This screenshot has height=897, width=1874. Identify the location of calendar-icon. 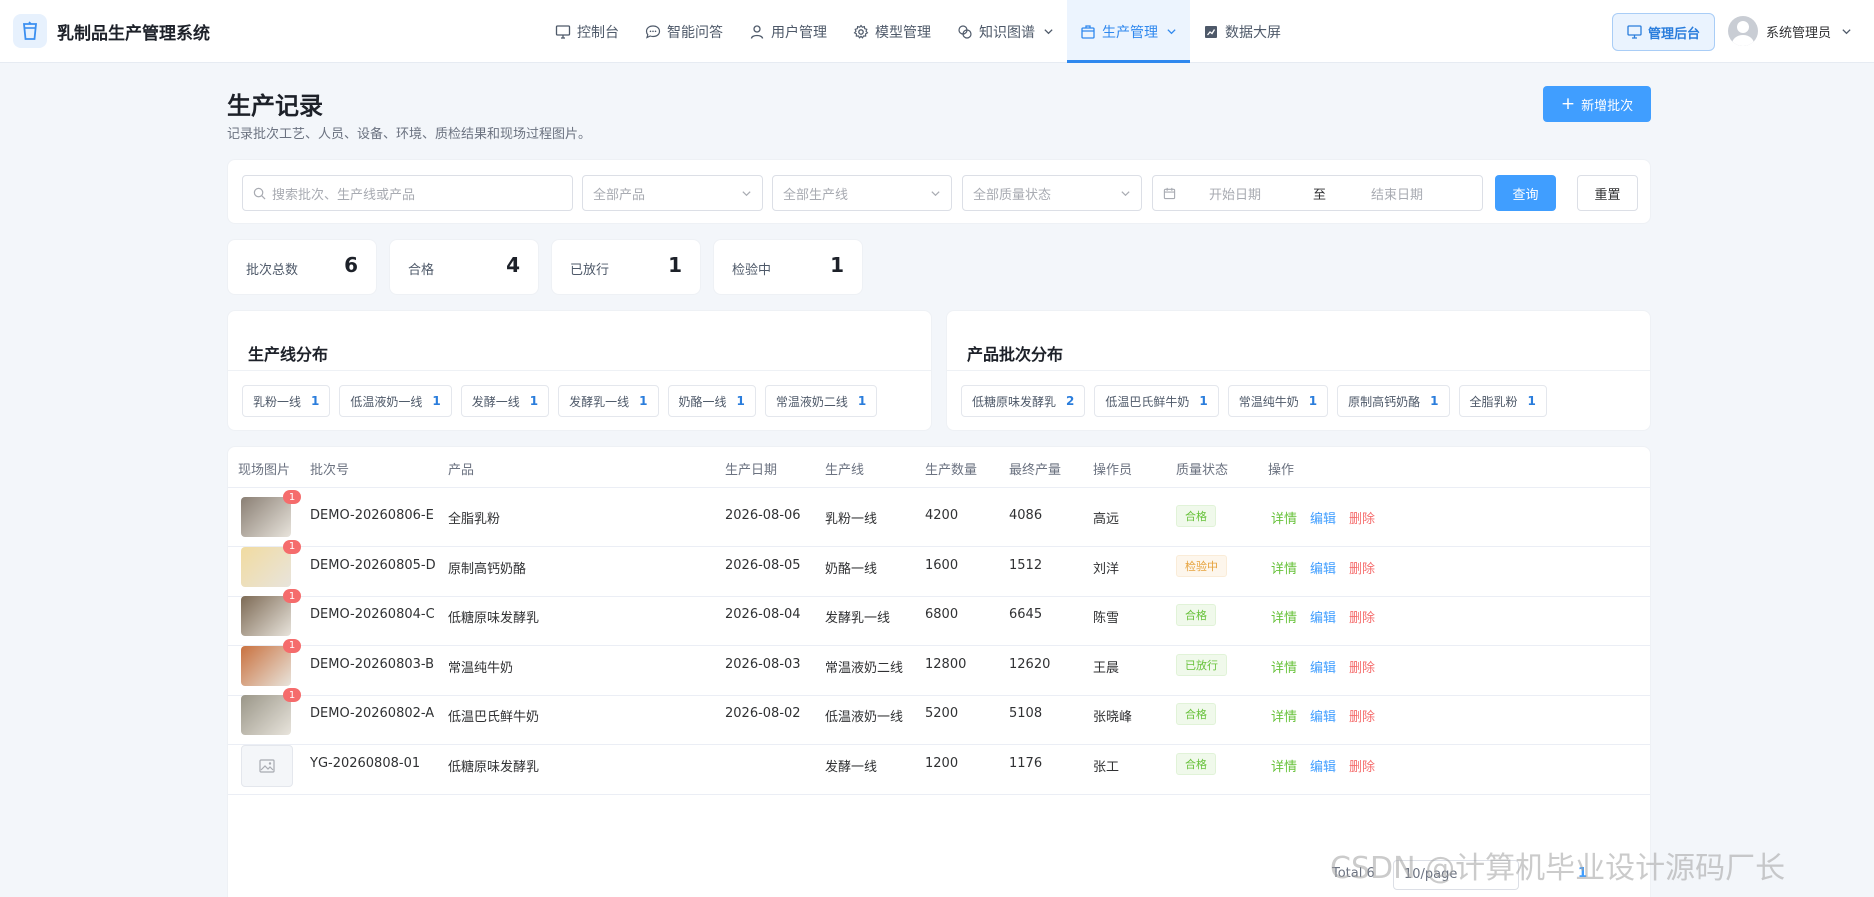
(1169, 193).